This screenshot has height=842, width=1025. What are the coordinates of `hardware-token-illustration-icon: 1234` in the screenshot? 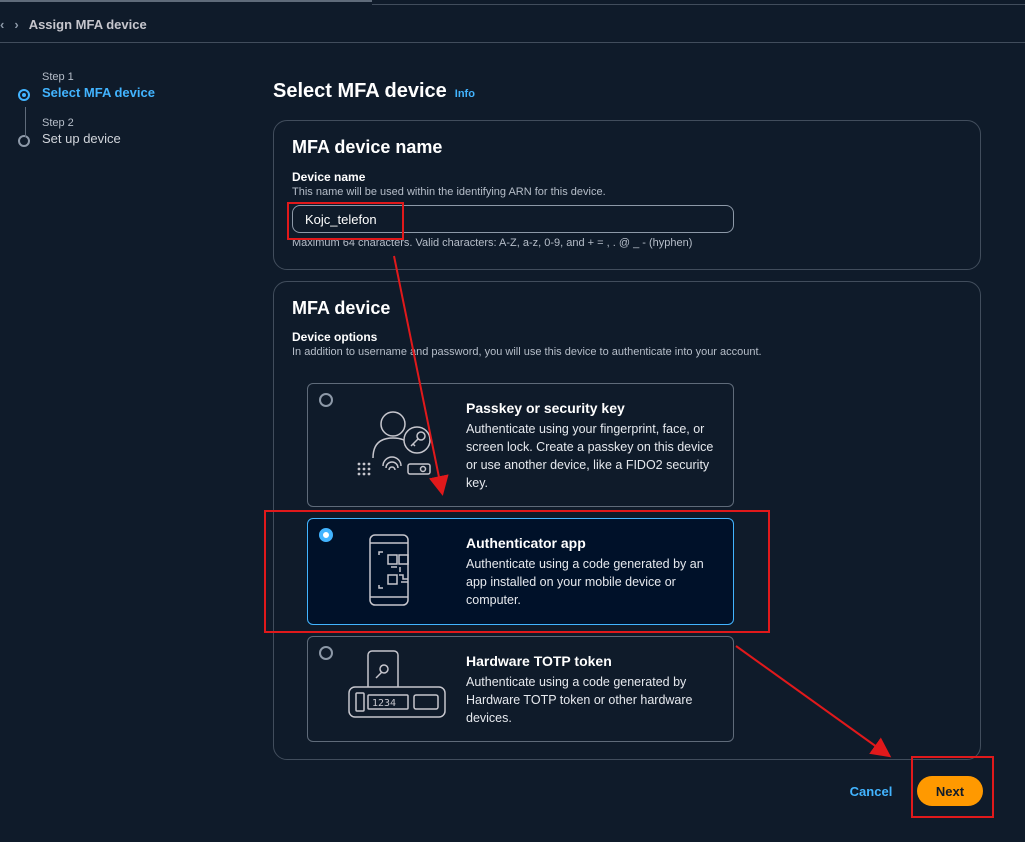 It's located at (397, 684).